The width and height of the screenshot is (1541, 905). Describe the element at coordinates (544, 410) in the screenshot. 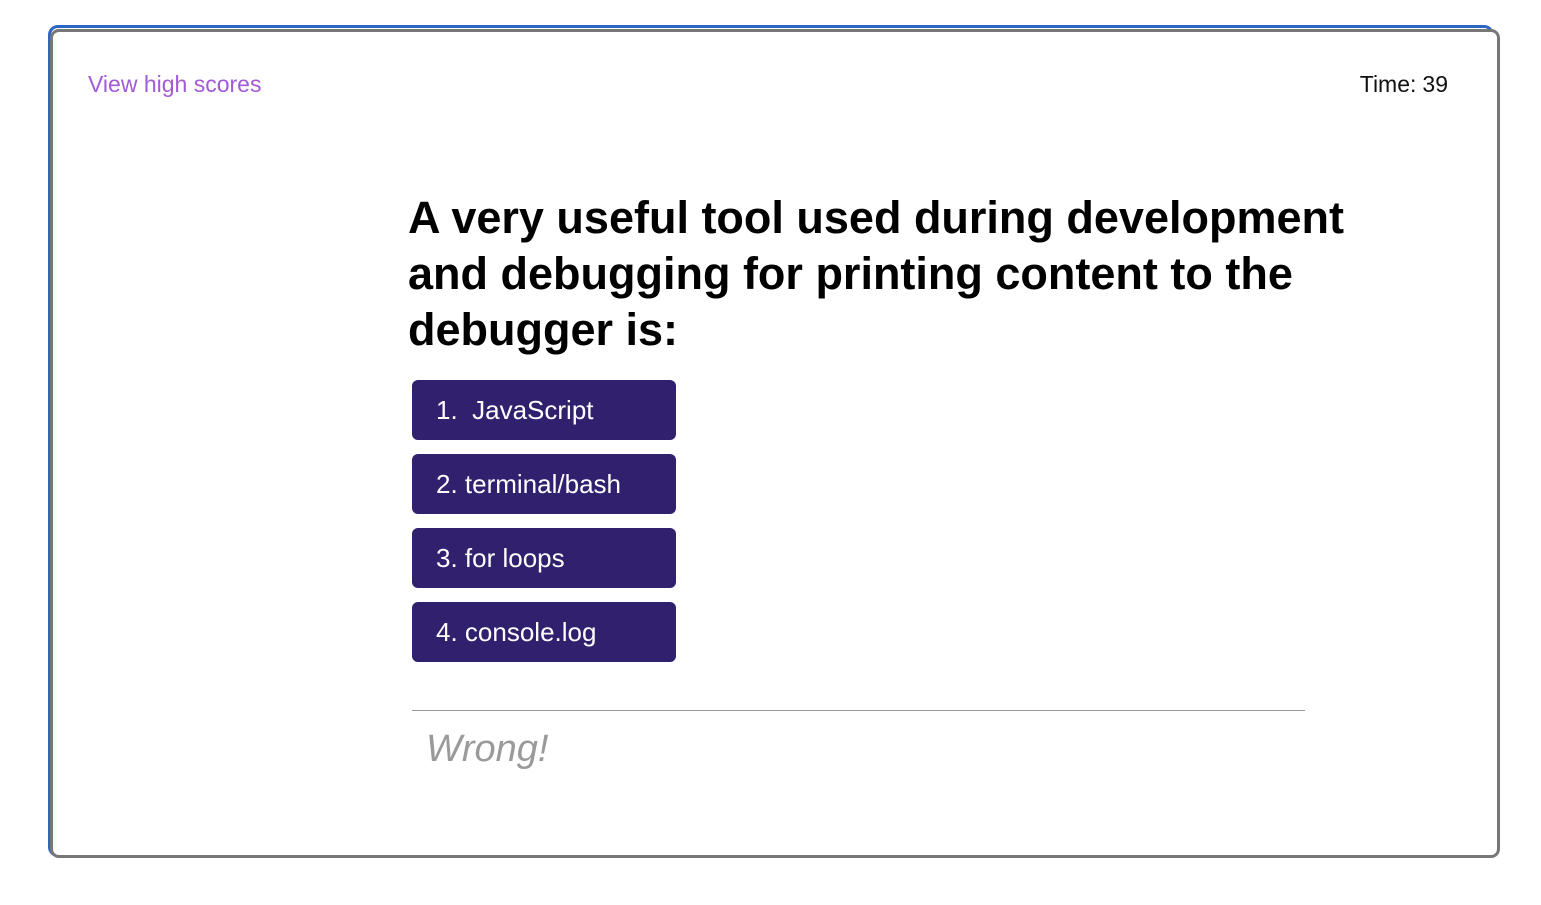

I see `answer-button-1: 1. JavaScript` at that location.